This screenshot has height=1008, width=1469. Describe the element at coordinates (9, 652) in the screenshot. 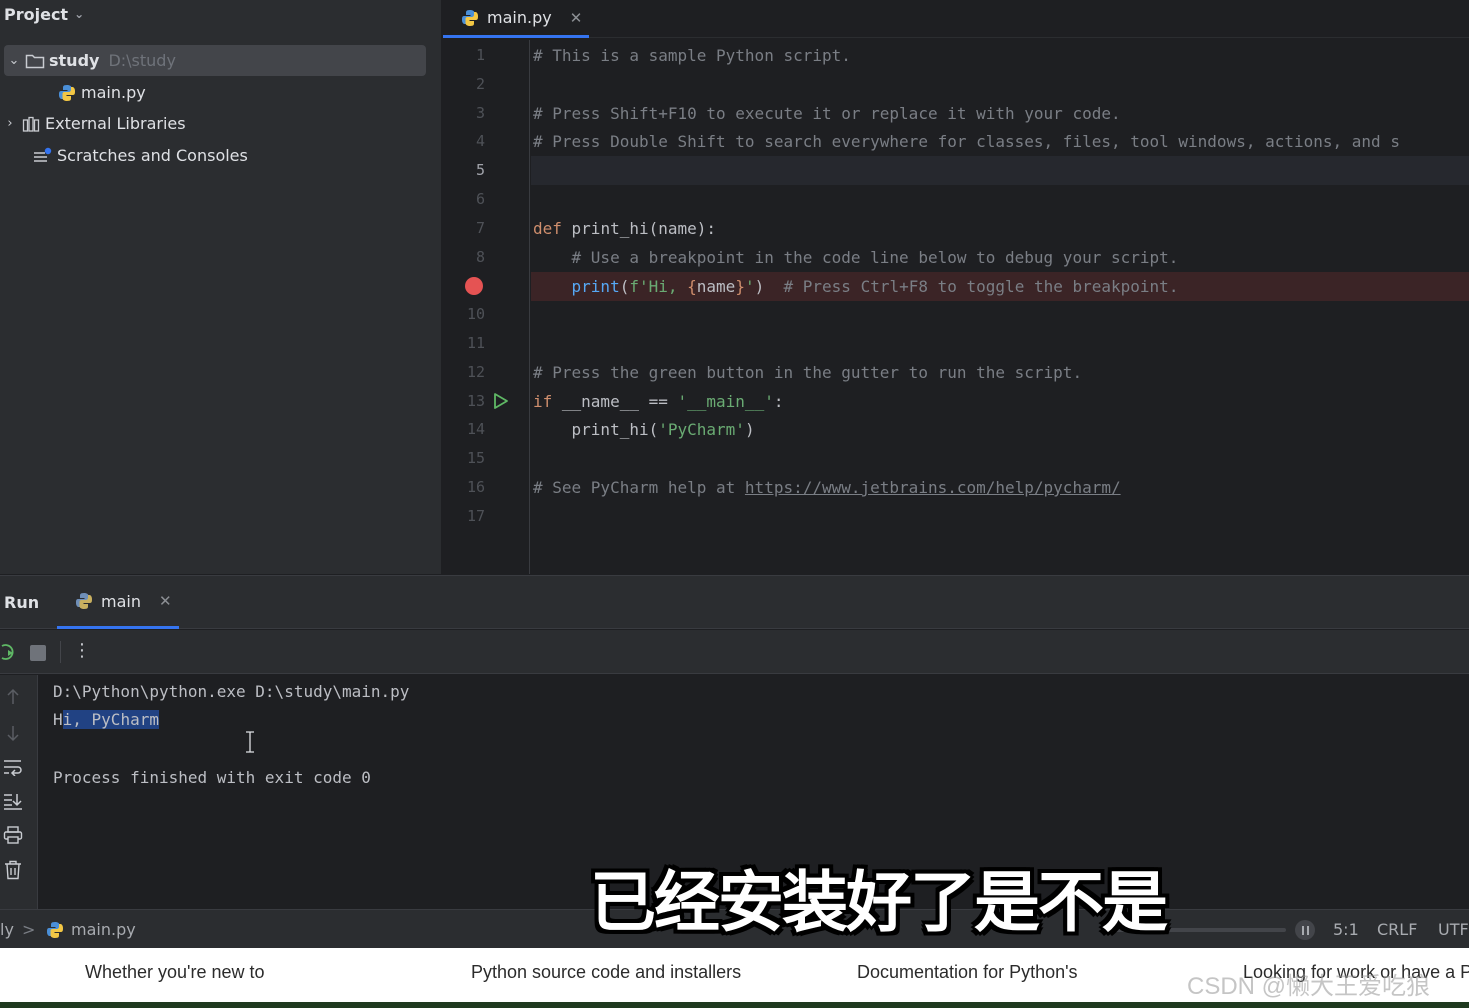

I see `rerun-icon` at that location.